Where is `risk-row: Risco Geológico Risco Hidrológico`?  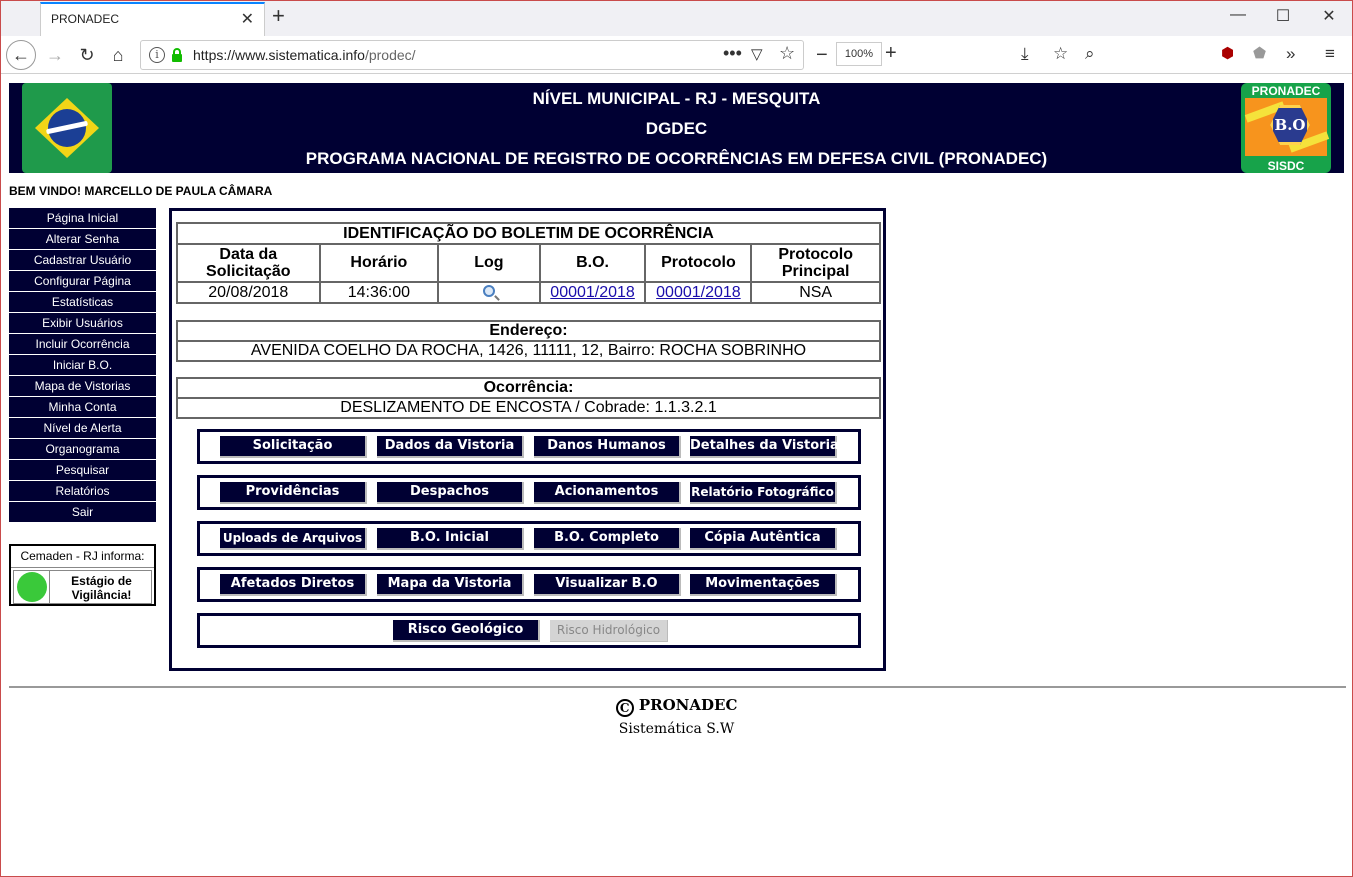 risk-row: Risco Geológico Risco Hidrológico is located at coordinates (529, 630).